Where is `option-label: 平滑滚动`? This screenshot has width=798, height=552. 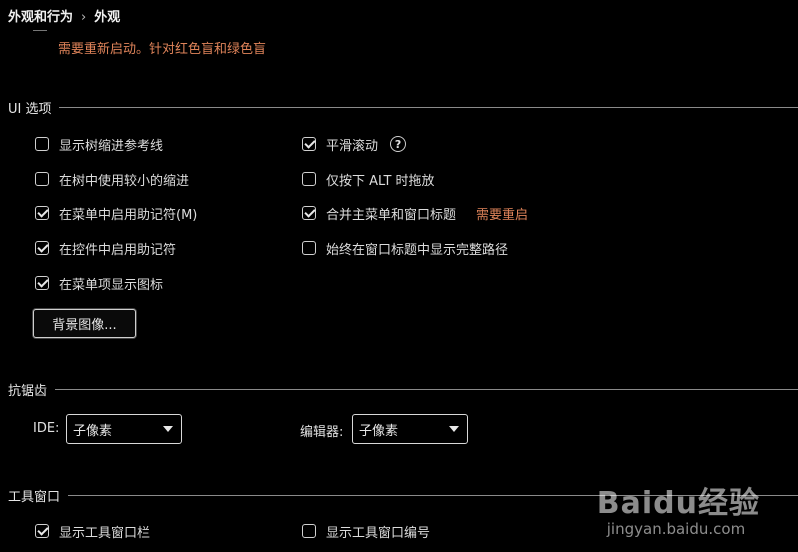 option-label: 平滑滚动 is located at coordinates (352, 146).